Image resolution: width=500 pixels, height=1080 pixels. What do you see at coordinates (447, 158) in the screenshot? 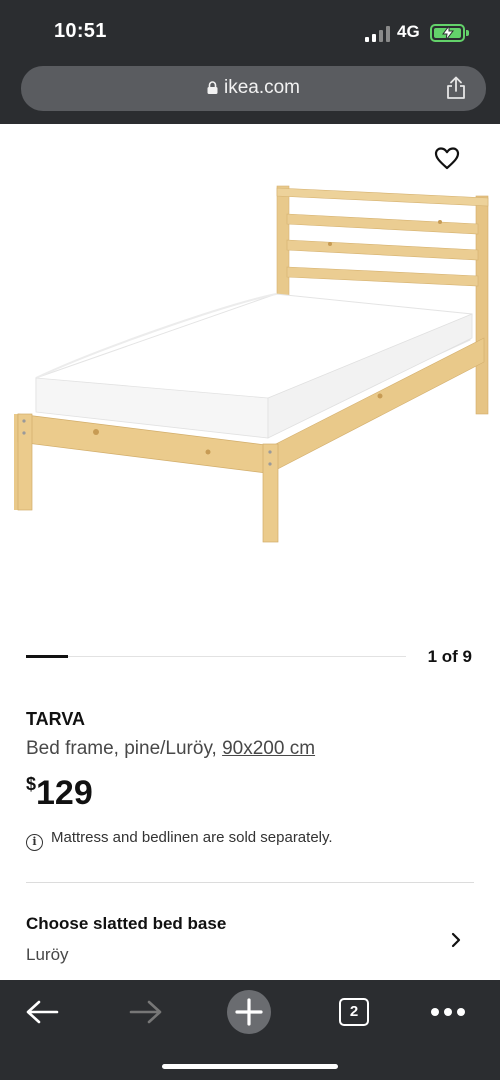
I see `favorite-heart-icon` at bounding box center [447, 158].